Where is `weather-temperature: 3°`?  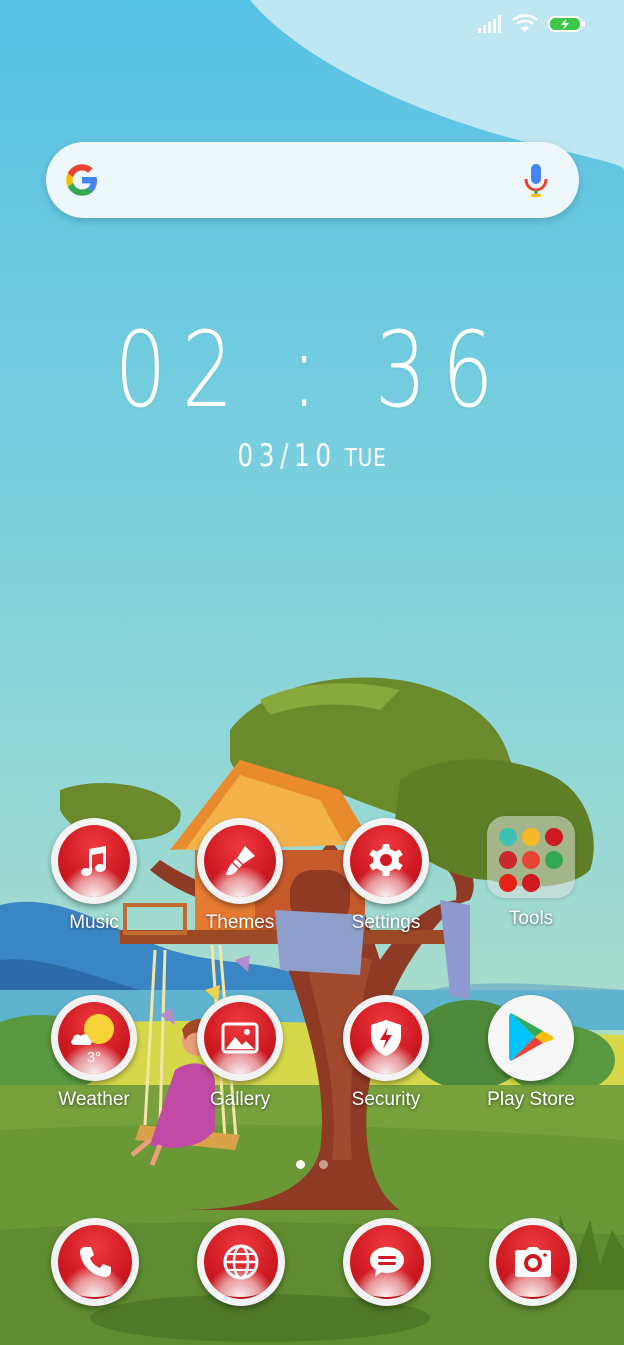 weather-temperature: 3° is located at coordinates (94, 1057).